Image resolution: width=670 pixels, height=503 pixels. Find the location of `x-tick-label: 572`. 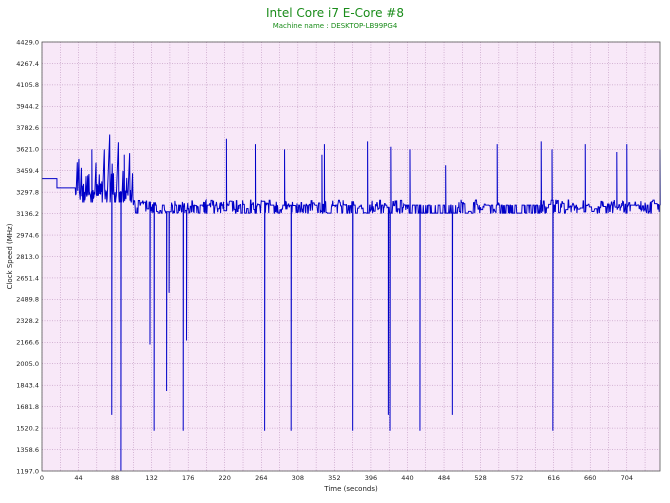

x-tick-label: 572 is located at coordinates (517, 478).